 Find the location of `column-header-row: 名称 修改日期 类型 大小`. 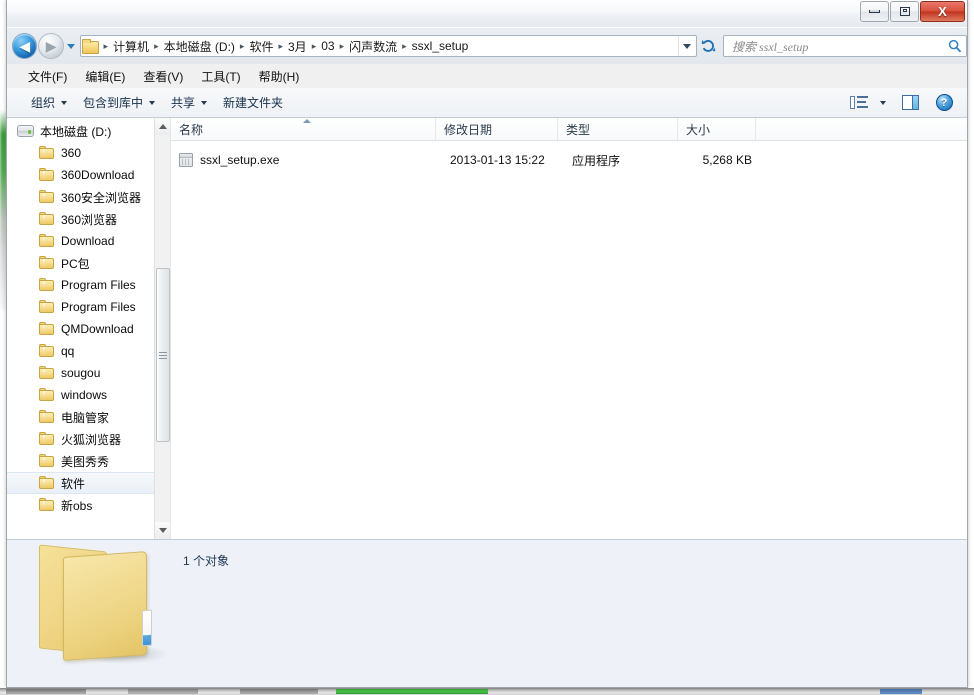

column-header-row: 名称 修改日期 类型 大小 is located at coordinates (569, 129).